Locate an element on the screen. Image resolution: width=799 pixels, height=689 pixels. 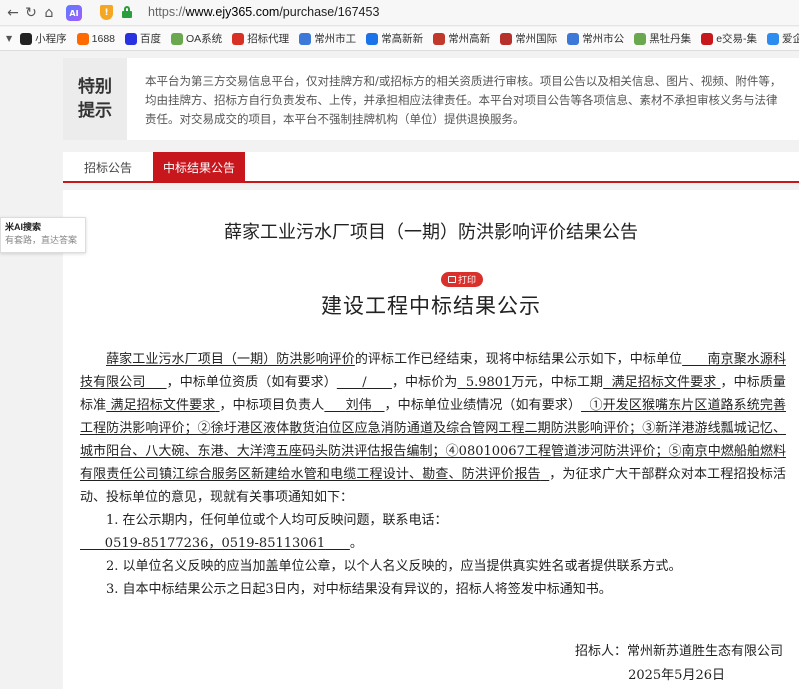
phones-underline: 0519-85177236，0519-85113061 is located at coordinates (215, 543).